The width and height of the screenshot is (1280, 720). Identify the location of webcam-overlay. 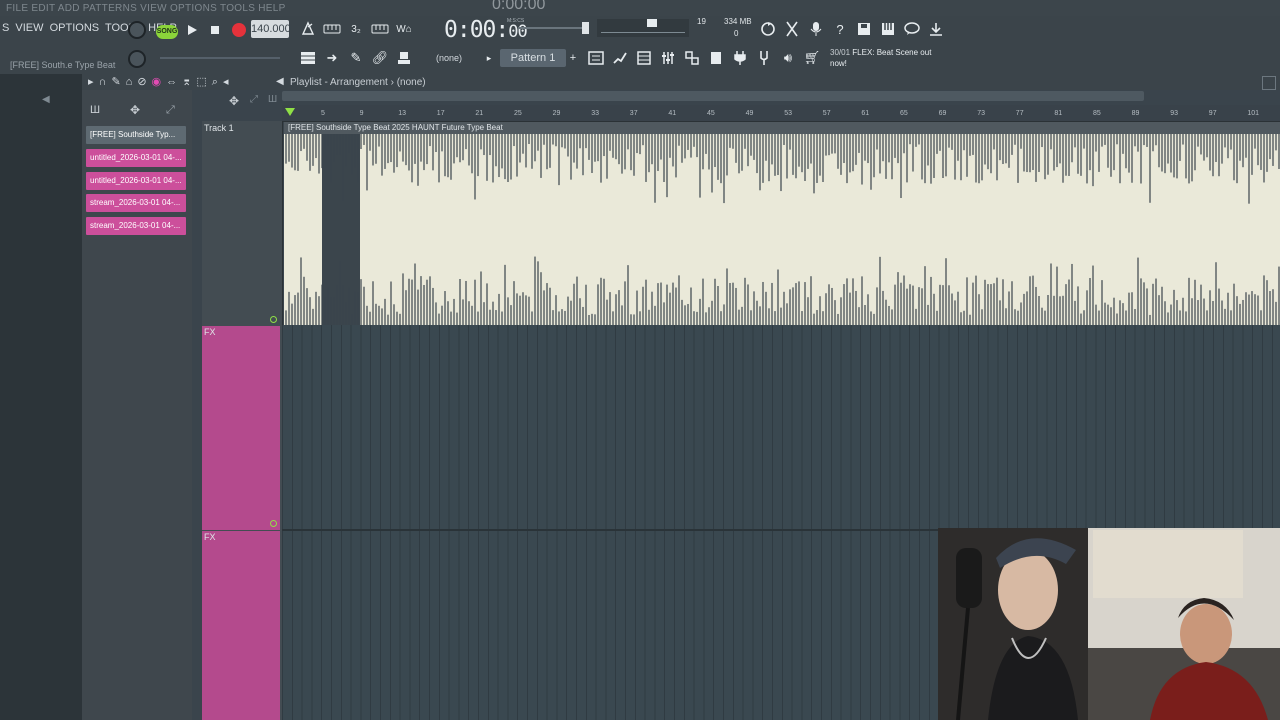
(1109, 624).